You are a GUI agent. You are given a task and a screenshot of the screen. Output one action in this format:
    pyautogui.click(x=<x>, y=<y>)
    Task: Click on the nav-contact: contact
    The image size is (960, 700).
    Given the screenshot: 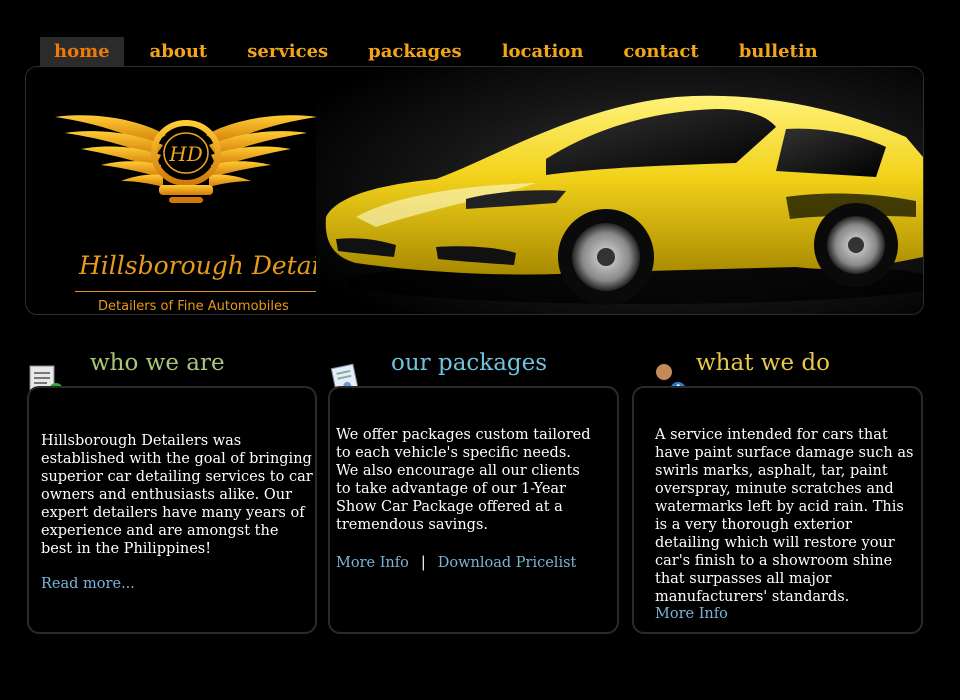 What is the action you would take?
    pyautogui.click(x=660, y=52)
    